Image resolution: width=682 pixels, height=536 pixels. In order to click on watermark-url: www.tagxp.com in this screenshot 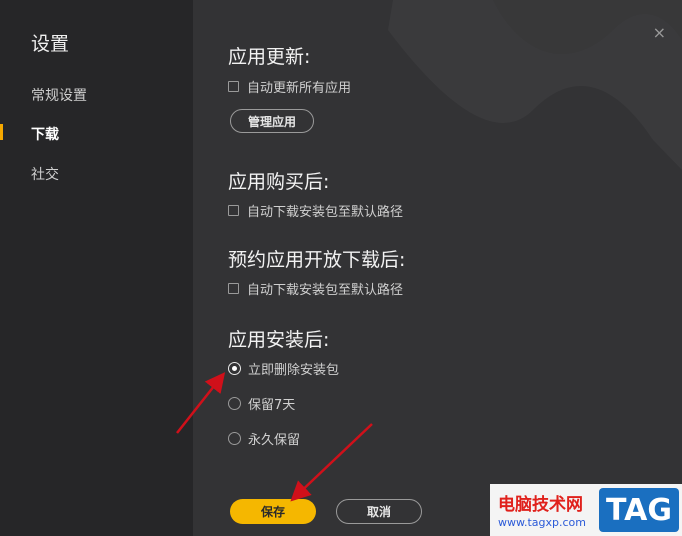, I will do `click(542, 522)`.